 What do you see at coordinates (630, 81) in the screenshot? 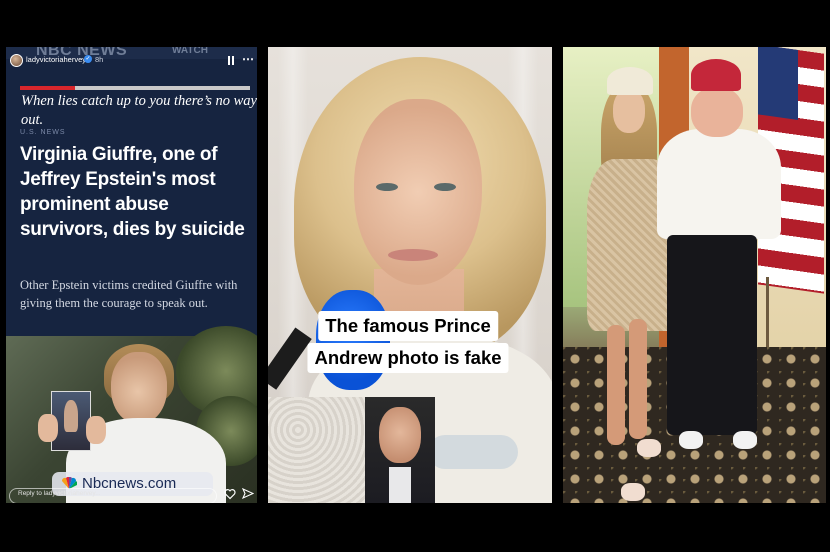
I see `white-cap` at bounding box center [630, 81].